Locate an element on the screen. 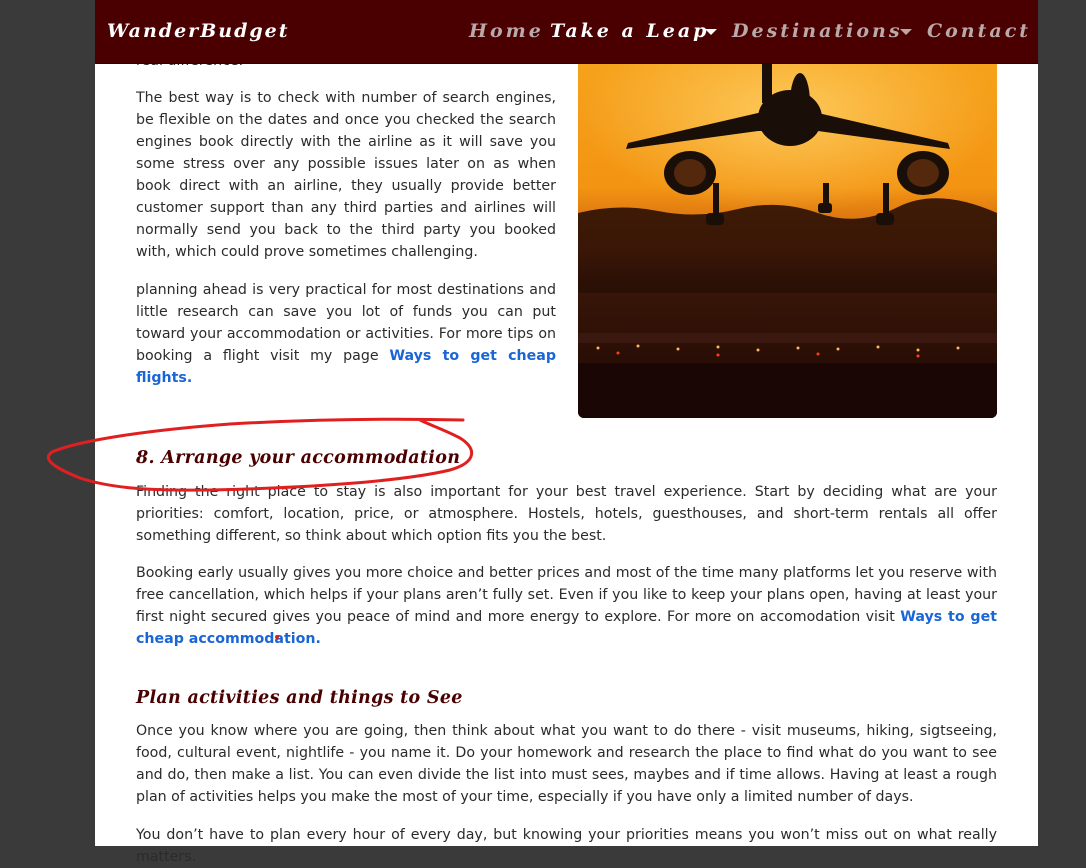 The height and width of the screenshot is (868, 1086). section-heading-accommodation: 8. Arrange your accommodation is located at coordinates (298, 458).